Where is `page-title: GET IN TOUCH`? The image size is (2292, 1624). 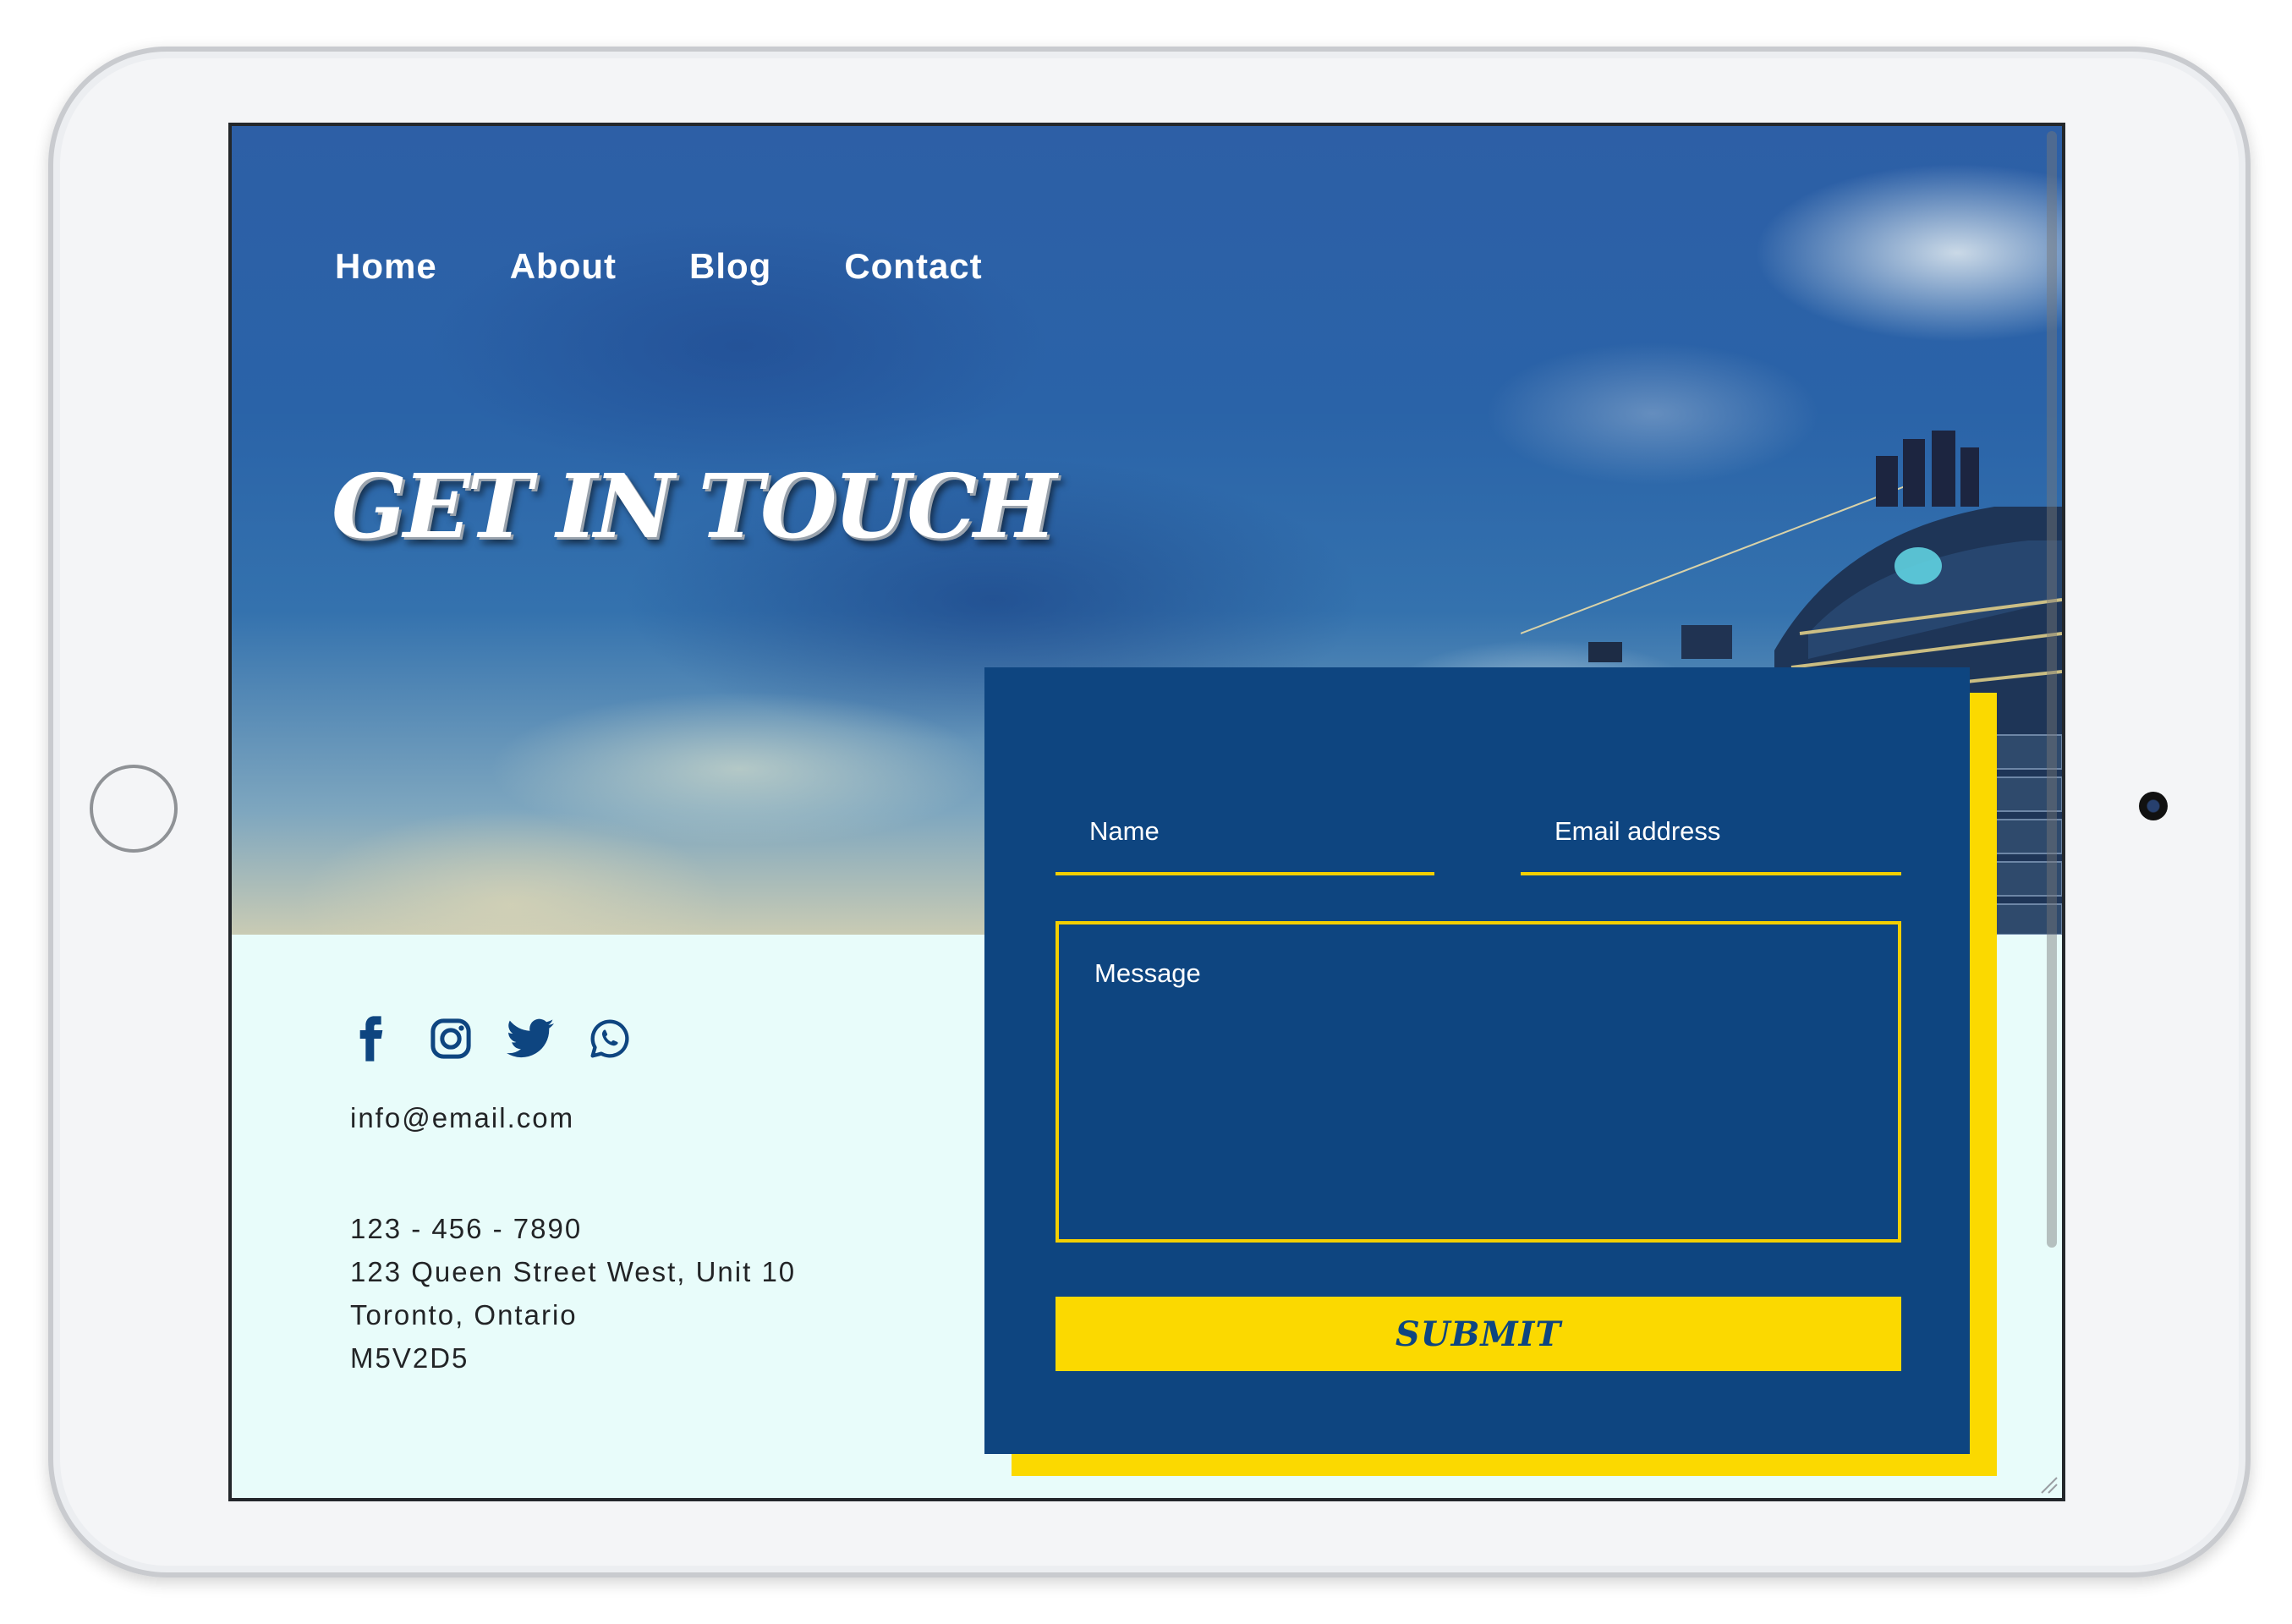 page-title: GET IN TOUCH is located at coordinates (694, 506).